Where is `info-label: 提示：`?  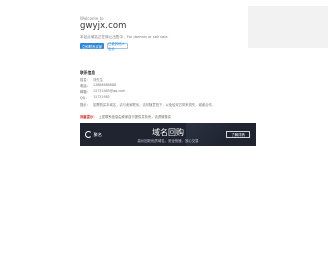 info-label: 提示： is located at coordinates (85, 105).